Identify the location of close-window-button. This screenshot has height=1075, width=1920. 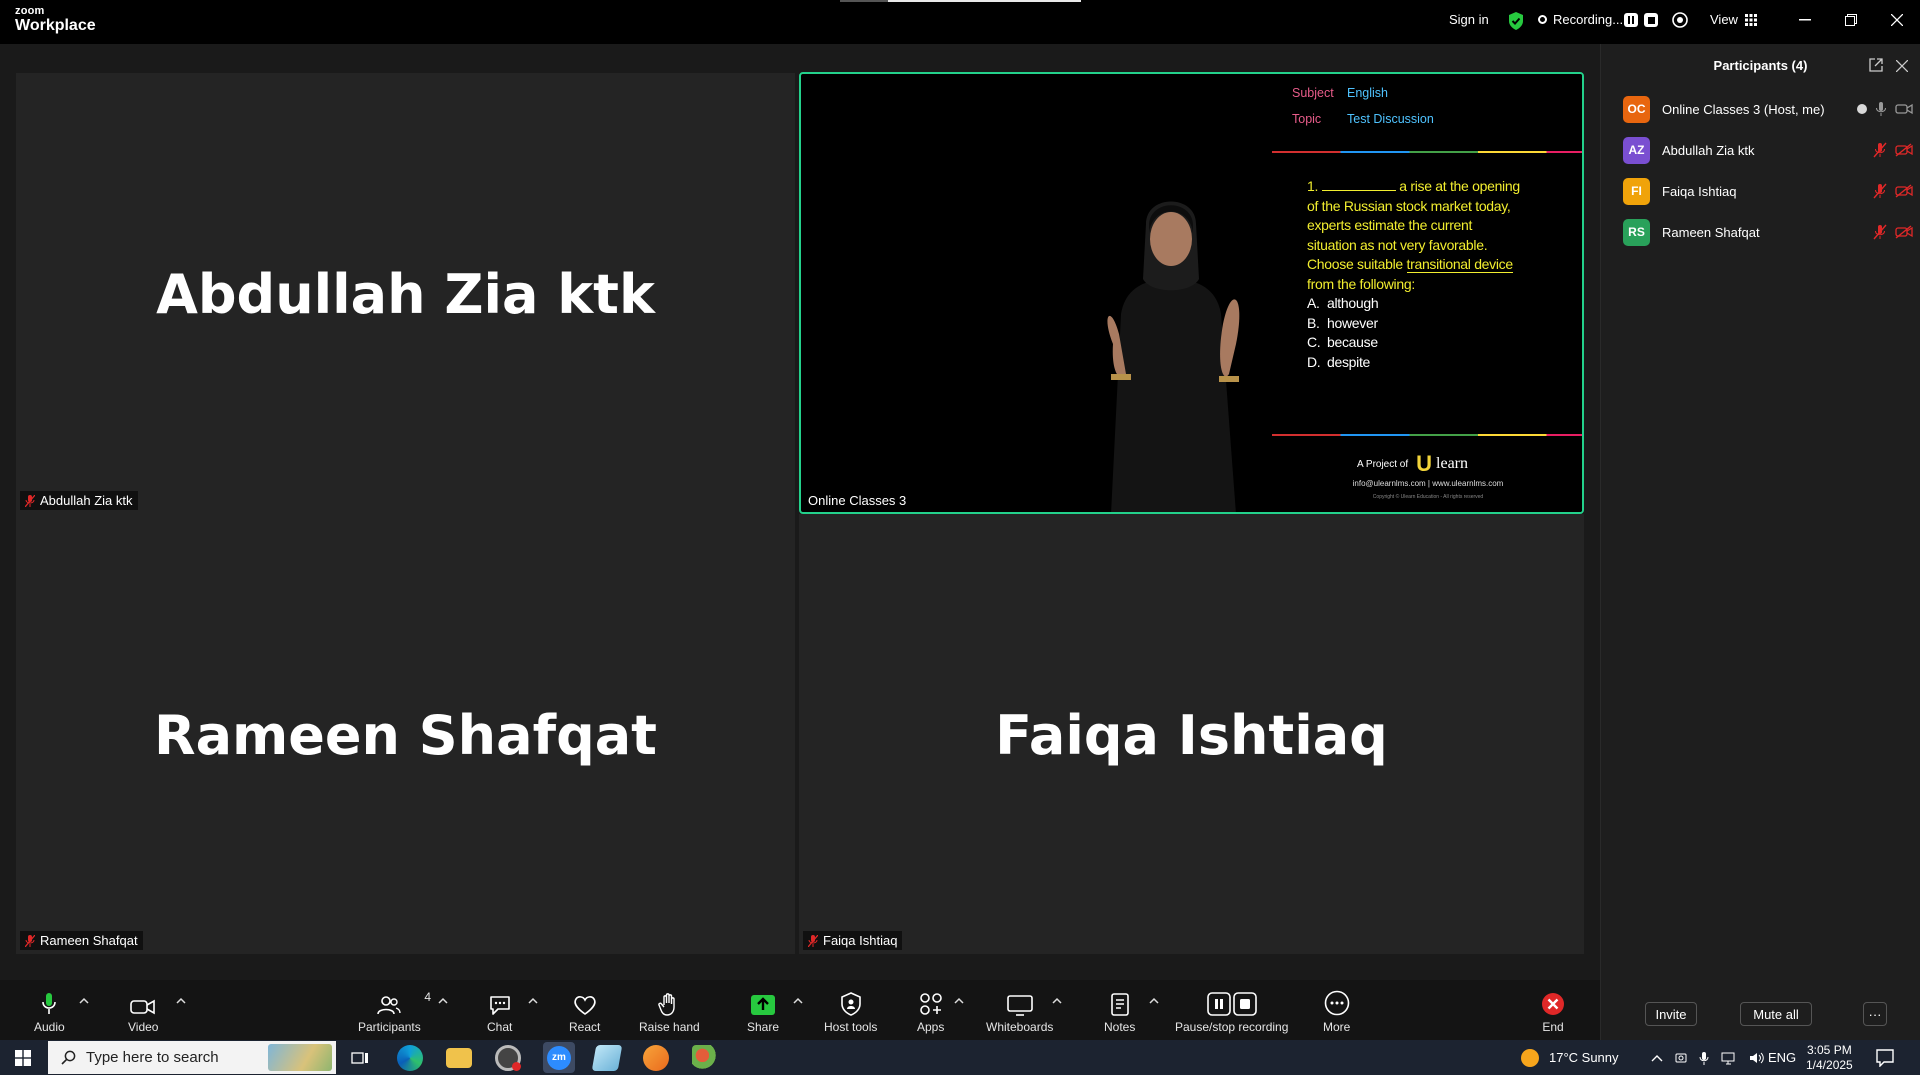
(1897, 20).